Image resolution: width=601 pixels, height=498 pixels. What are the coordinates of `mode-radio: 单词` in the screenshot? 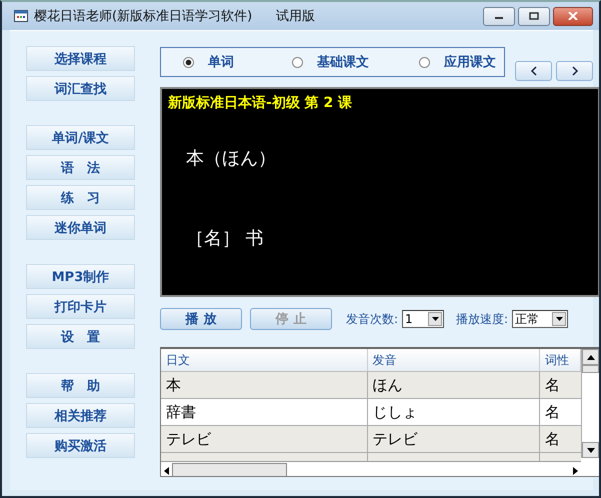 It's located at (208, 62).